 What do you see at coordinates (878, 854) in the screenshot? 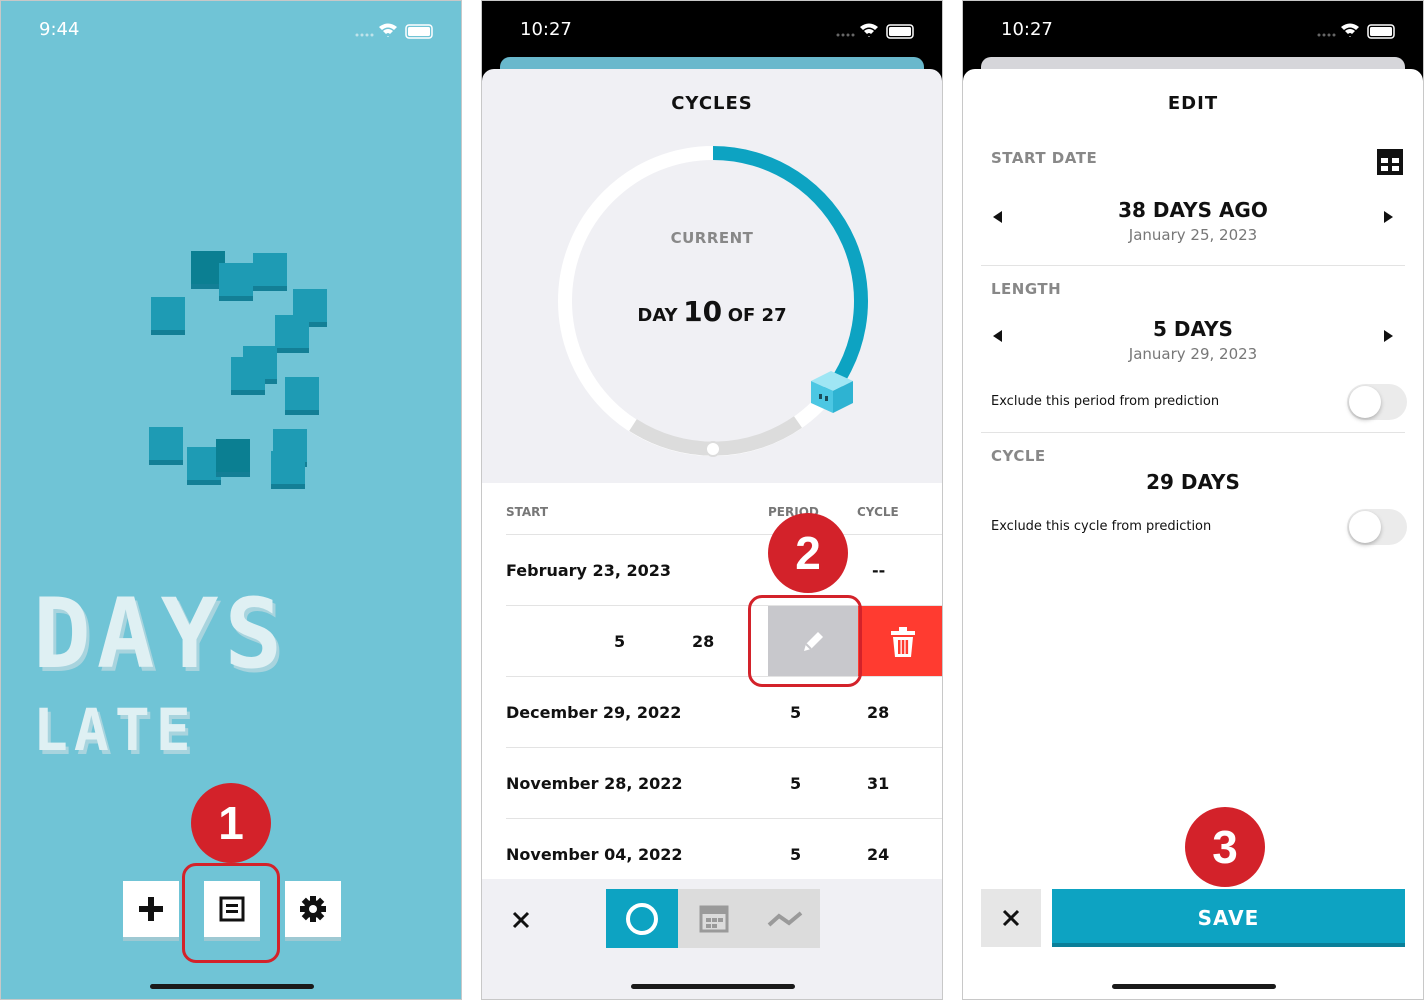
I see `row-cycle: 24` at bounding box center [878, 854].